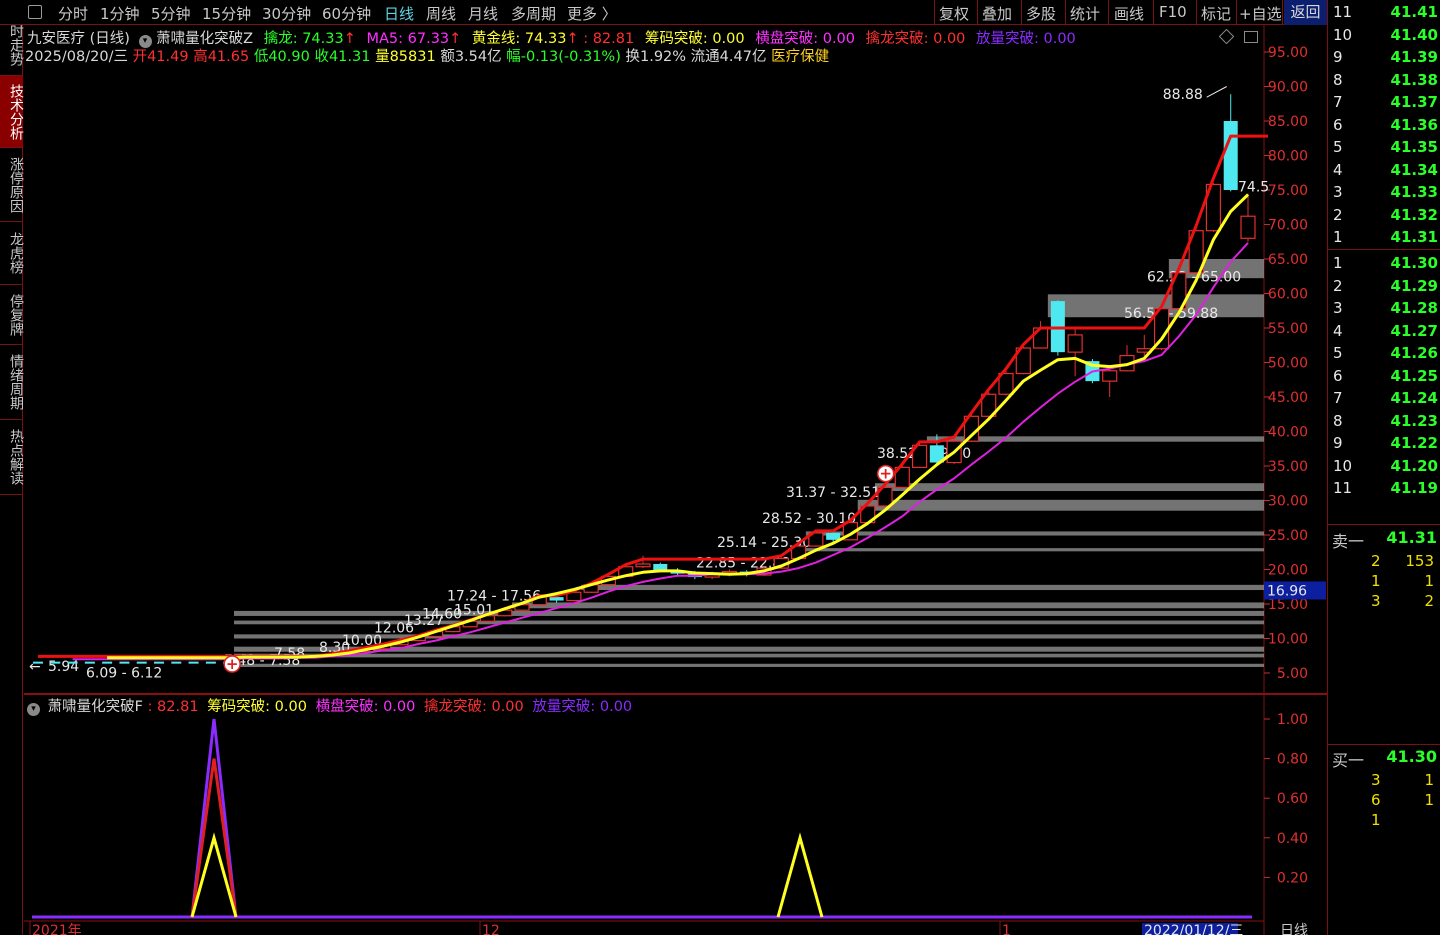 Image resolution: width=1440 pixels, height=935 pixels. I want to click on buy-level-row: 8 41.23, so click(1384, 421).